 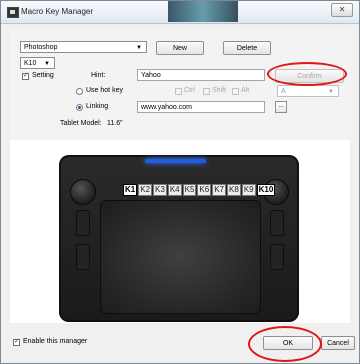 What do you see at coordinates (180, 343) in the screenshot?
I see `footer-bar: Enable this manager OK Cancel` at bounding box center [180, 343].